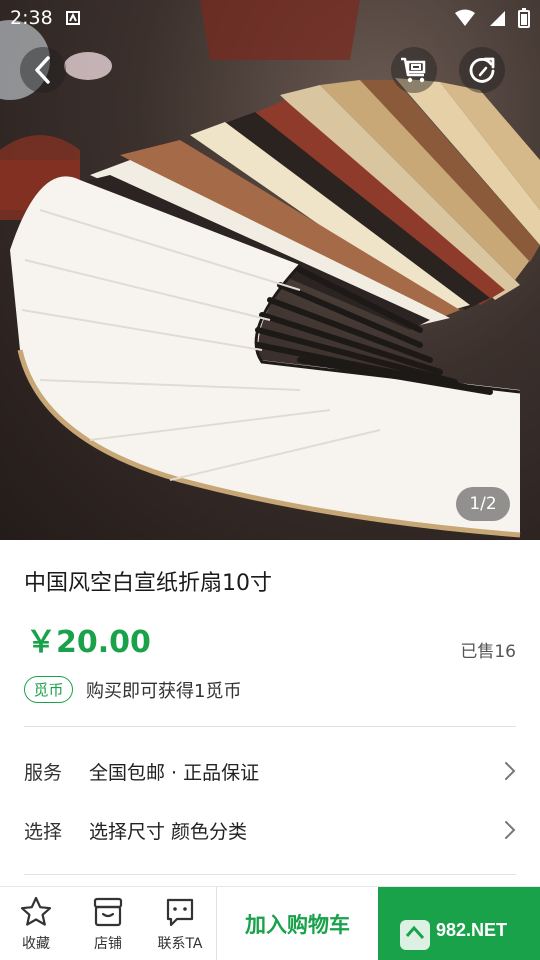 The height and width of the screenshot is (960, 540). What do you see at coordinates (168, 831) in the screenshot?
I see `select-value: 选择尺寸 颜色分类` at bounding box center [168, 831].